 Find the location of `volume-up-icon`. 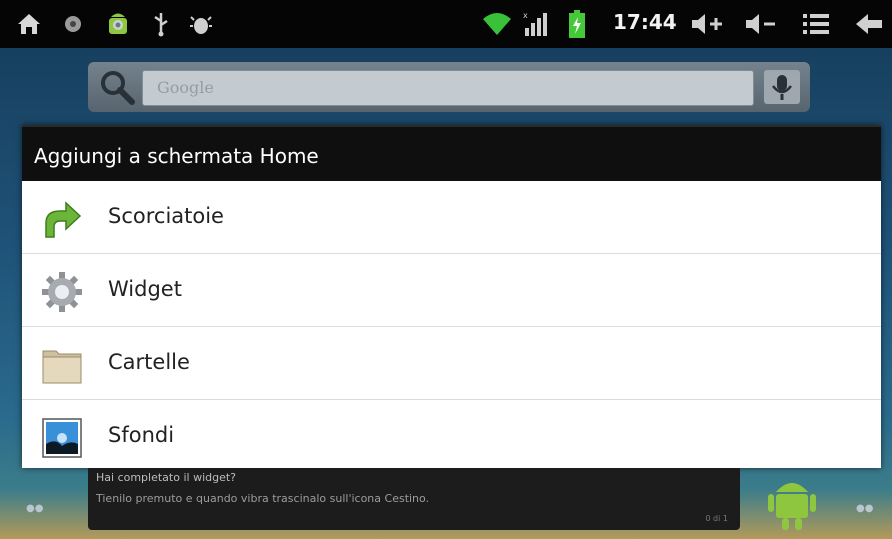

volume-up-icon is located at coordinates (707, 24).